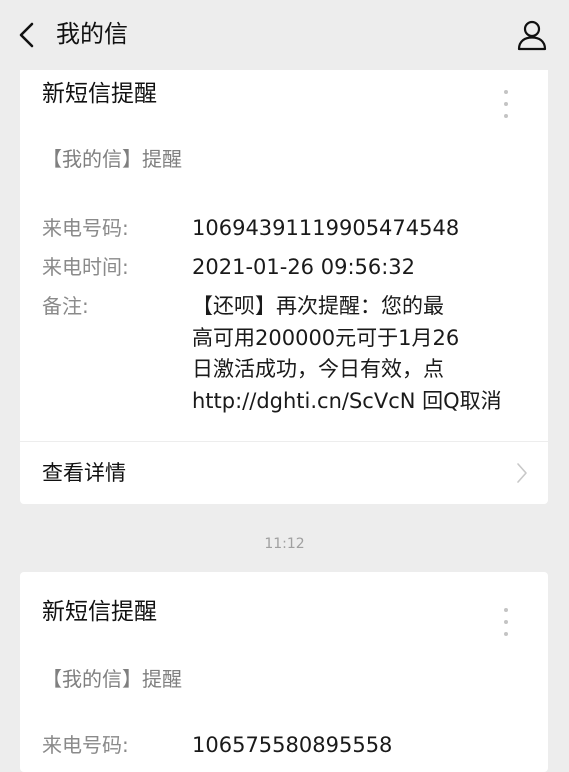 The image size is (569, 772). Describe the element at coordinates (532, 35) in the screenshot. I see `user-icon` at that location.